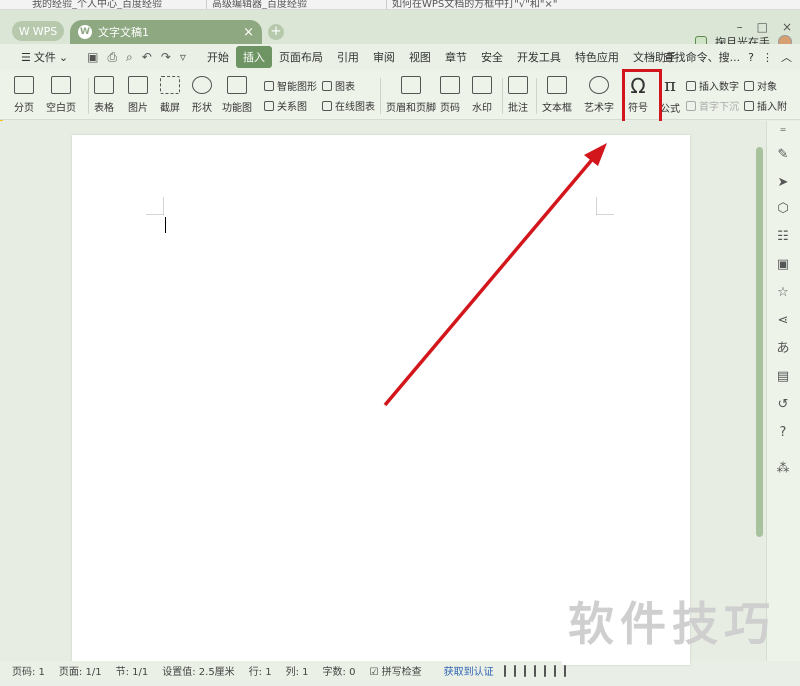 The image size is (800, 686). I want to click on page-break-icon, so click(24, 85).